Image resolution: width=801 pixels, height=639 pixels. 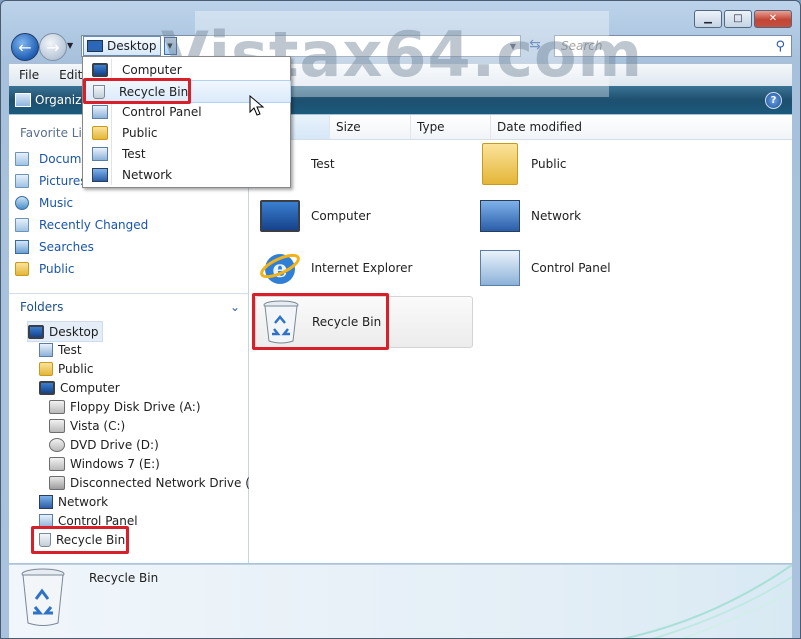 What do you see at coordinates (186, 174) in the screenshot?
I see `dropdown-item-network: Network` at bounding box center [186, 174].